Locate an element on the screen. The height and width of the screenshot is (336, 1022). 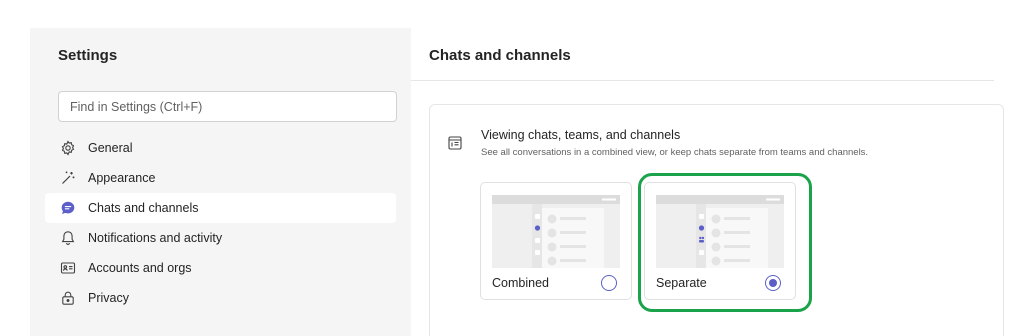
page-title: Chats and channels is located at coordinates (500, 55).